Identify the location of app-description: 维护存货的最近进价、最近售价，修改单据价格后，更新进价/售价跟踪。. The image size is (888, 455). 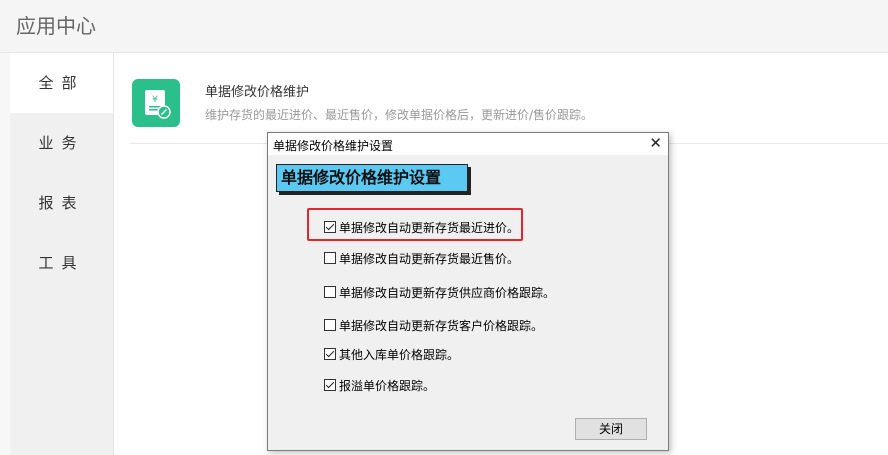
(399, 115).